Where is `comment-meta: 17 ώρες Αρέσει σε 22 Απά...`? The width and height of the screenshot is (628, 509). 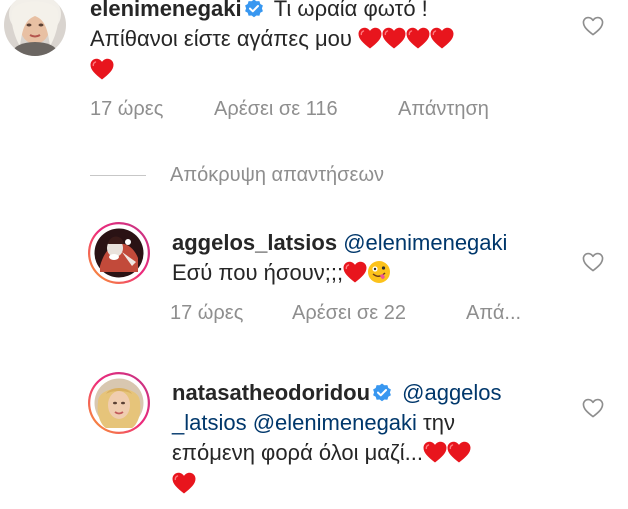
comment-meta: 17 ώρες Αρέσει σε 22 Απά... is located at coordinates (345, 313).